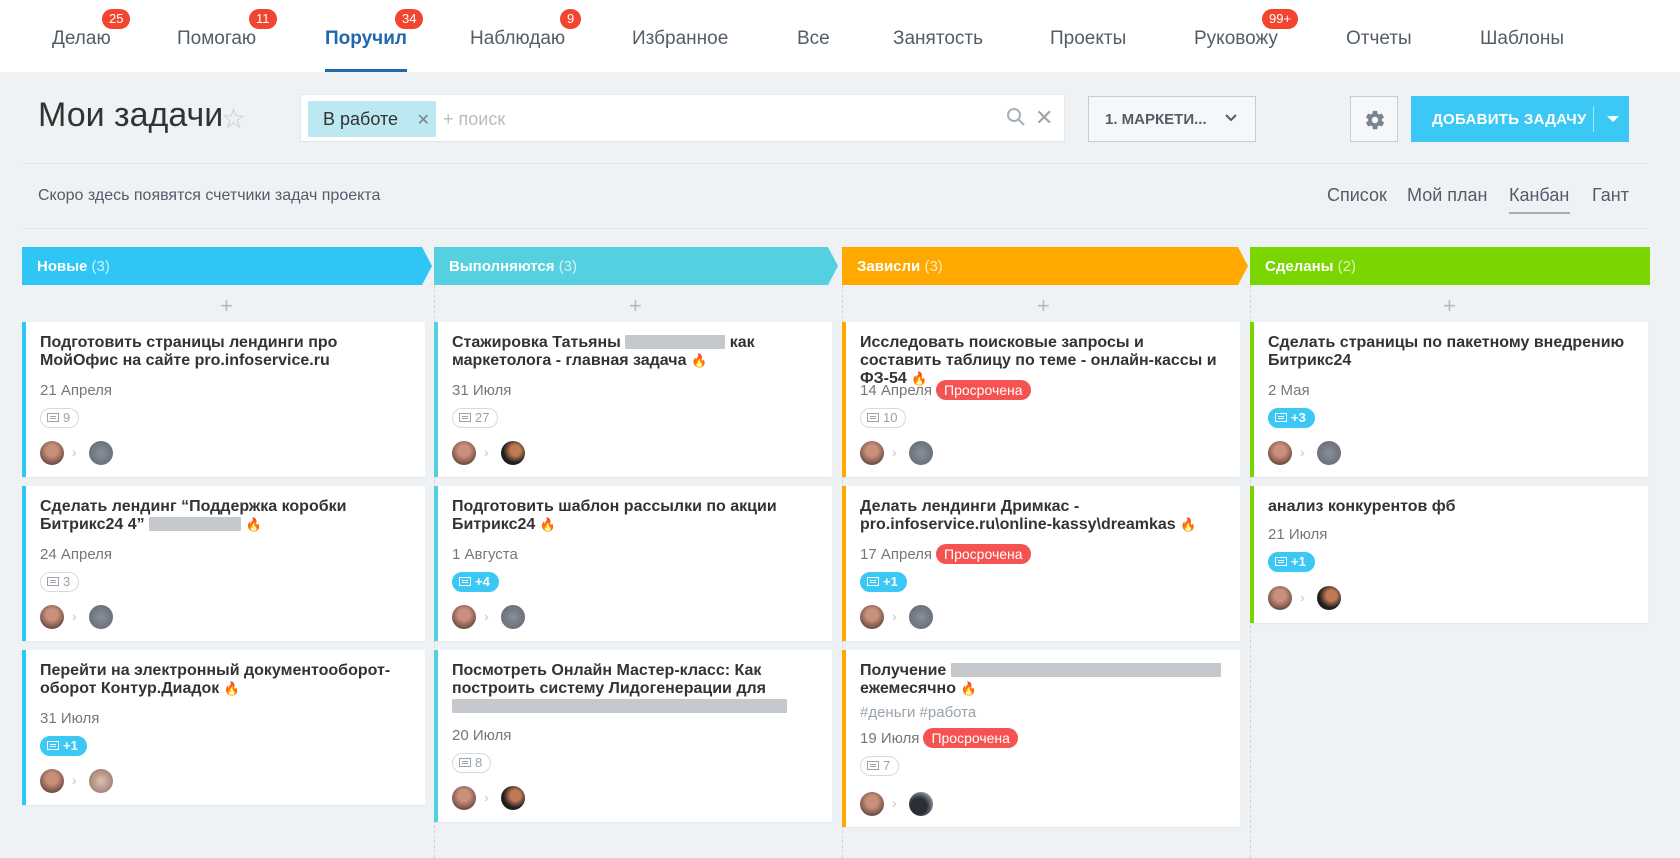  I want to click on settings-button, so click(1374, 119).